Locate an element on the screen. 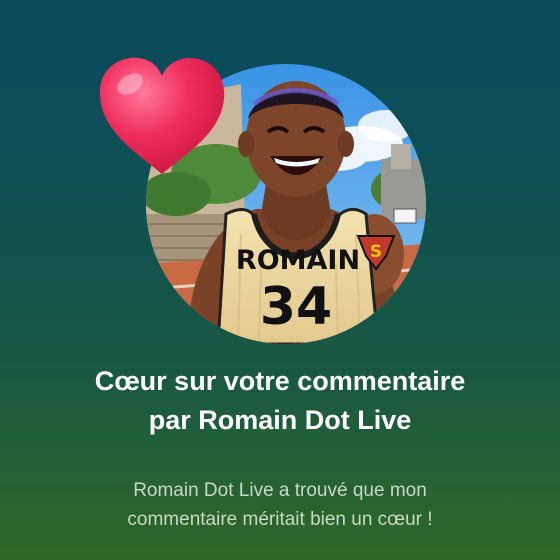  jersey-number: 34 is located at coordinates (296, 307).